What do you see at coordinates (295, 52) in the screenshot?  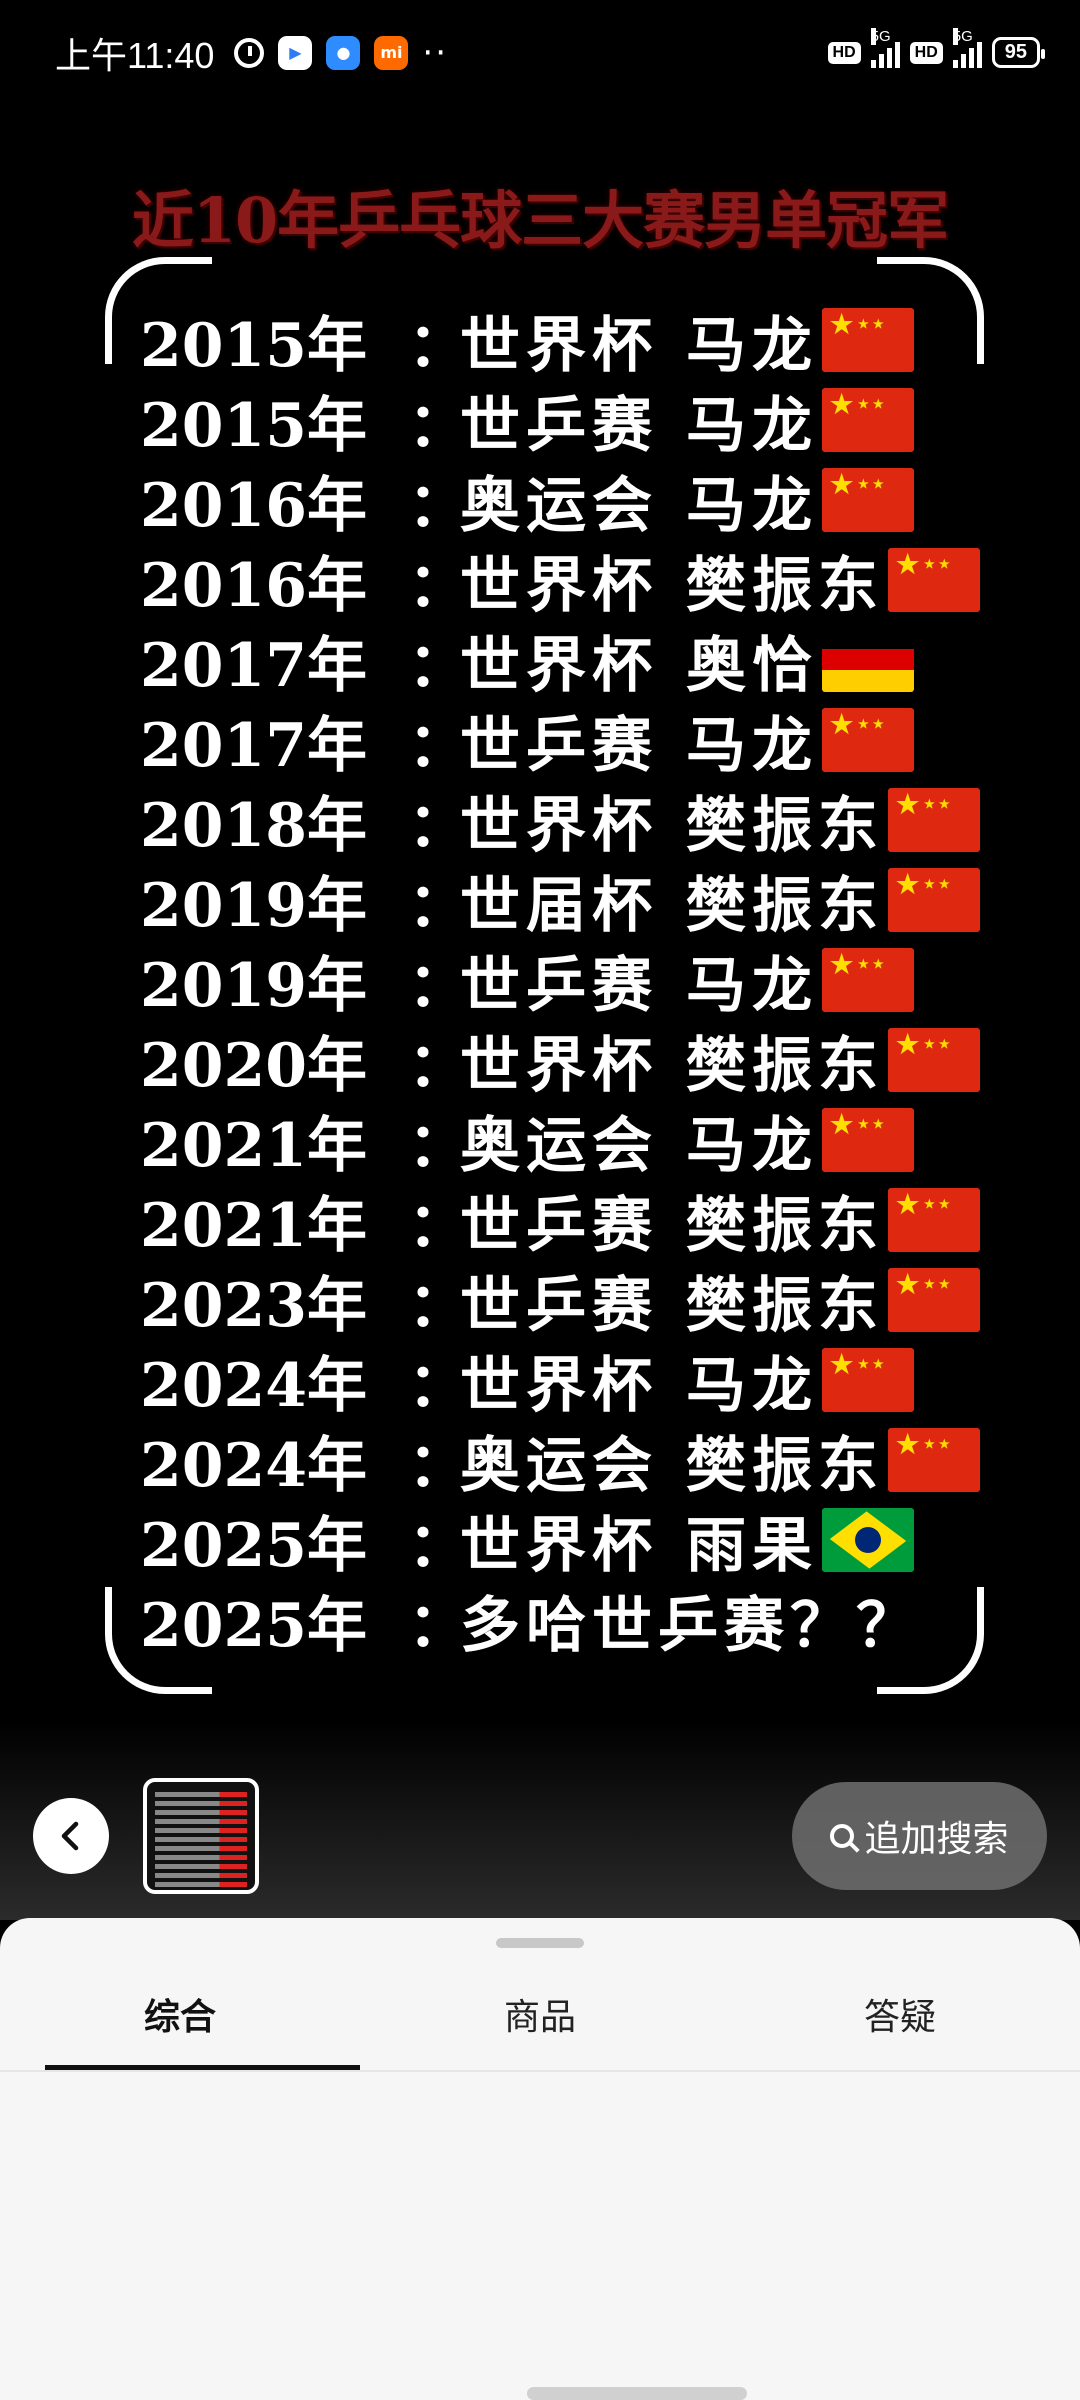 I see `play-store-icon: ▶` at bounding box center [295, 52].